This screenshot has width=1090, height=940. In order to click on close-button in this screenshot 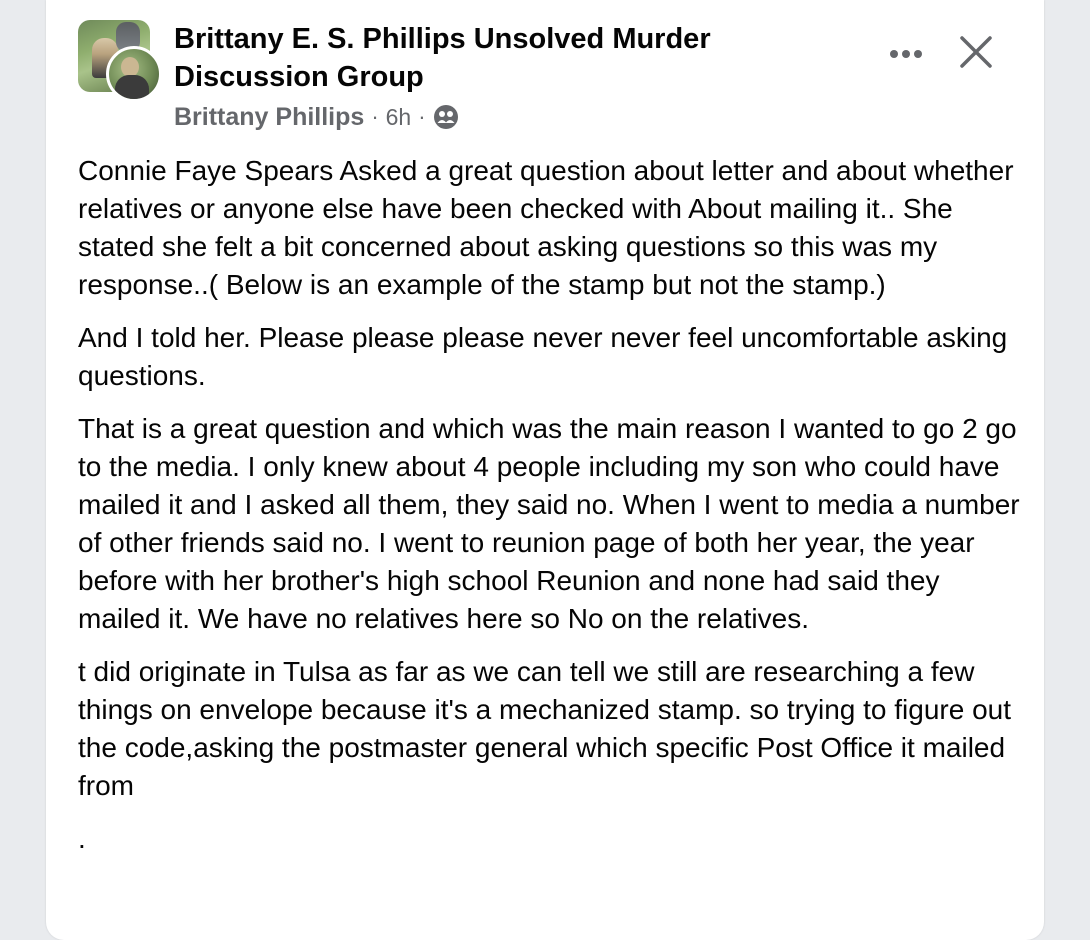, I will do `click(976, 54)`.